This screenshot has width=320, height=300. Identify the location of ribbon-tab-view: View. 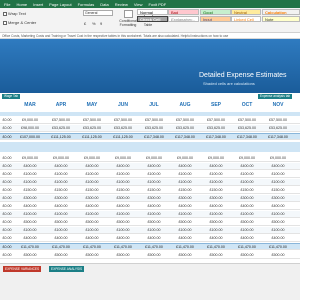
(138, 4).